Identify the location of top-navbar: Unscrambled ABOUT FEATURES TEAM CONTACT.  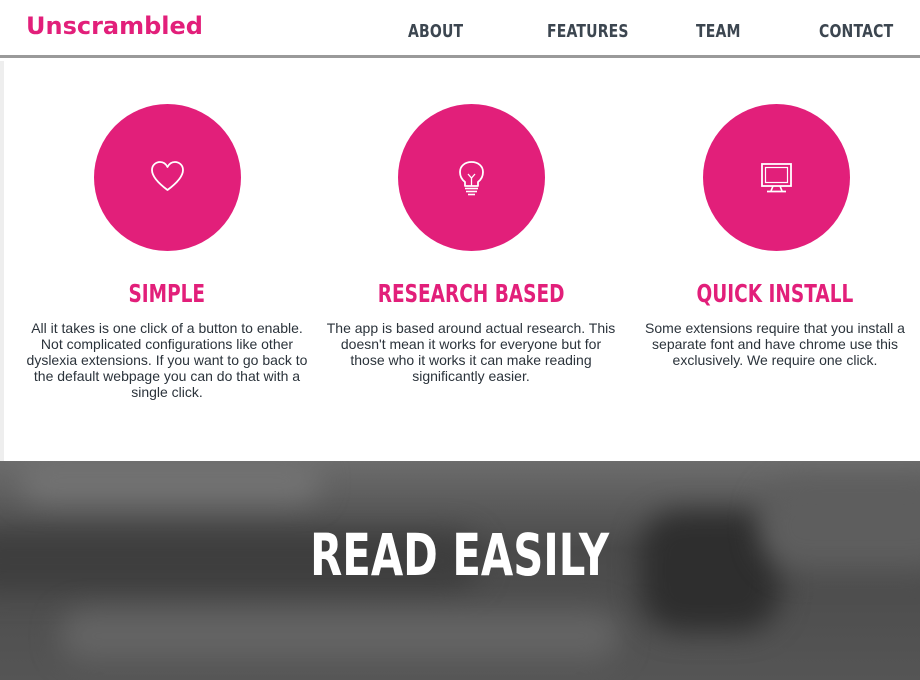
(460, 29).